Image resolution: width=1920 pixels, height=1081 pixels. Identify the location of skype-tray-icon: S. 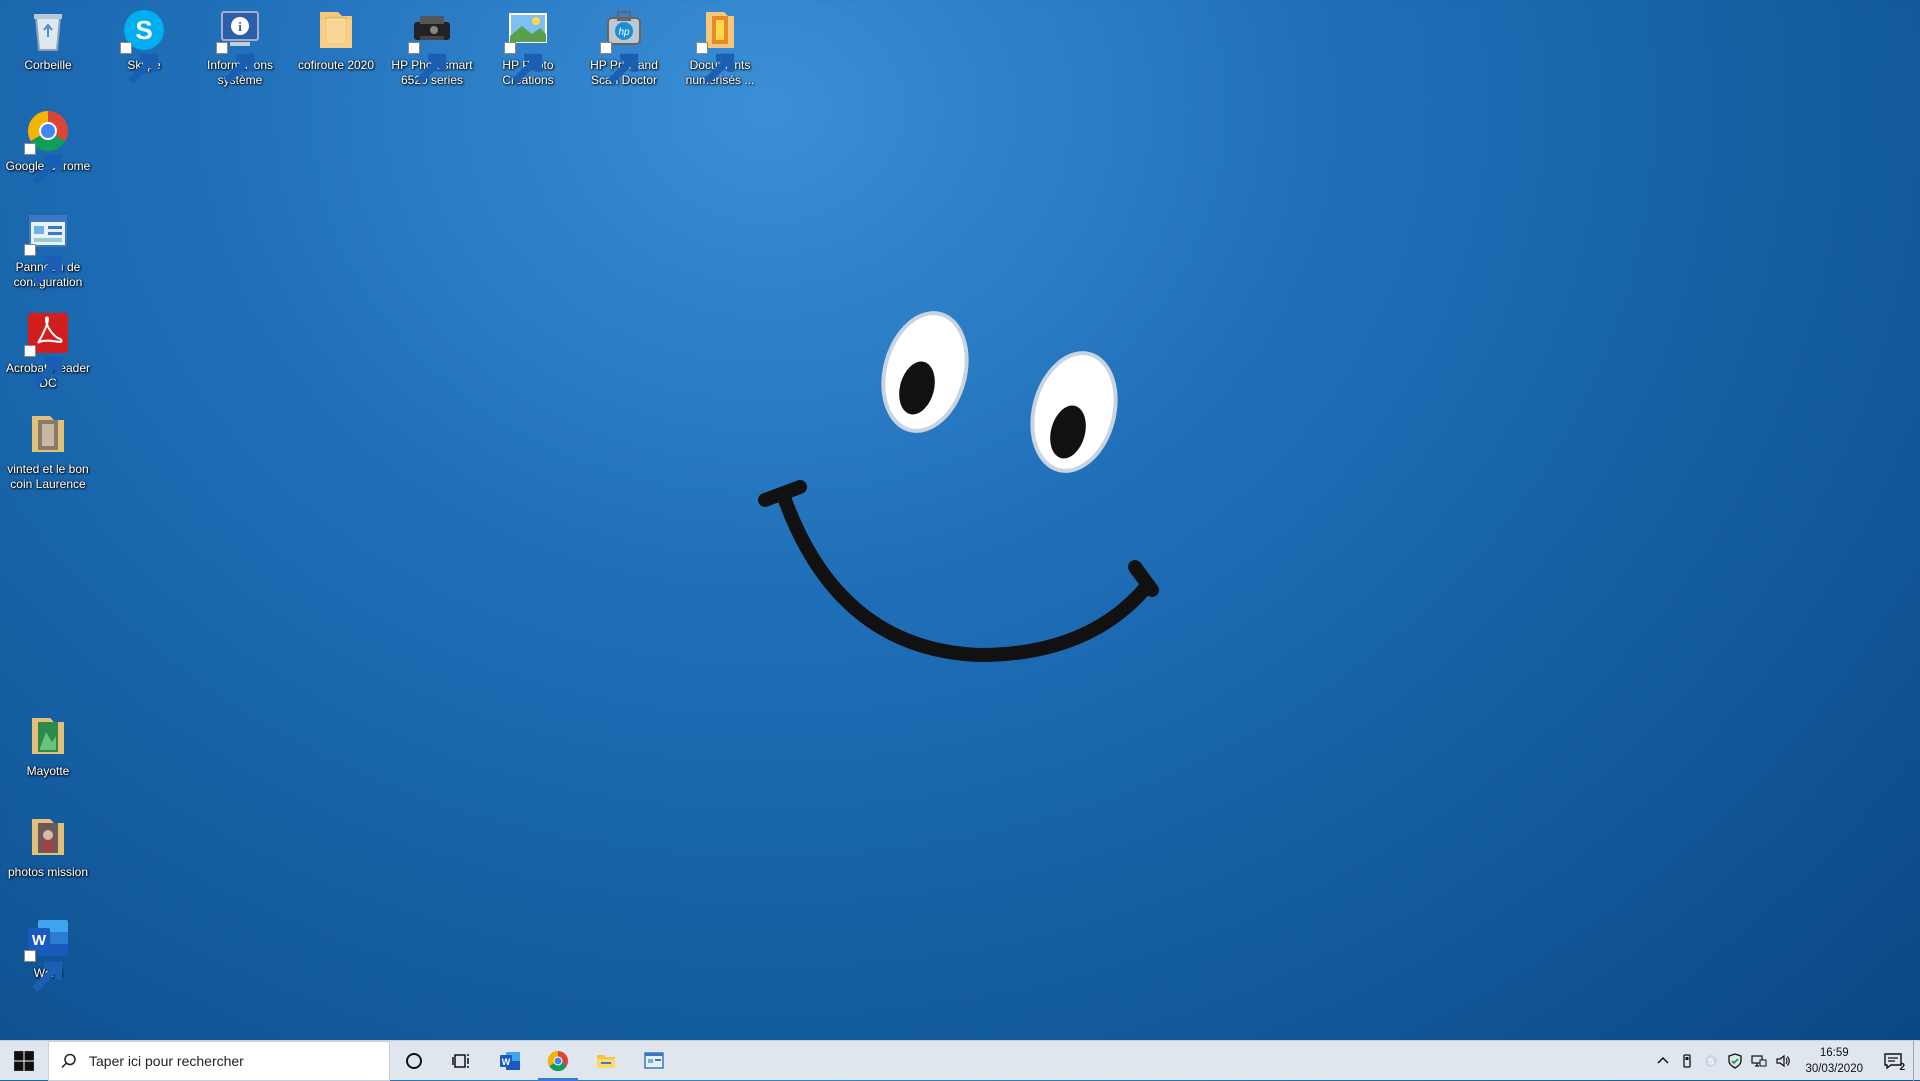
(1711, 1060).